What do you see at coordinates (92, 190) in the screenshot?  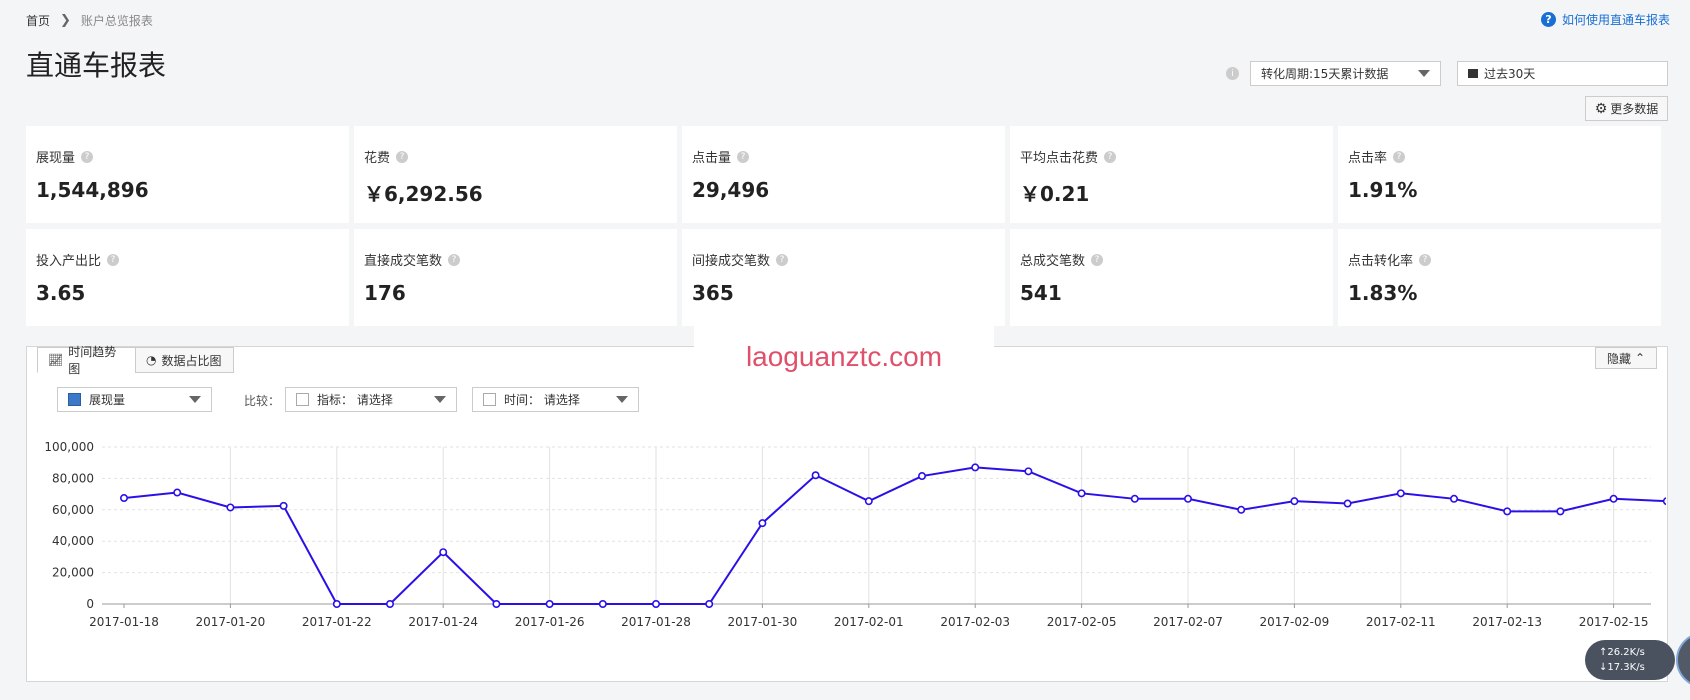 I see `metric-value: 1,544,896` at bounding box center [92, 190].